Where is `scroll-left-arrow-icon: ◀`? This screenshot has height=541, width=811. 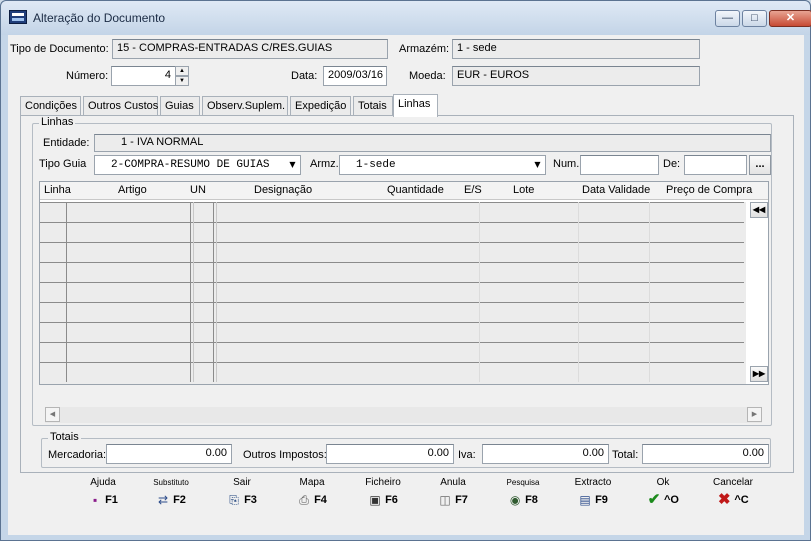
scroll-left-arrow-icon: ◀ is located at coordinates (52, 414).